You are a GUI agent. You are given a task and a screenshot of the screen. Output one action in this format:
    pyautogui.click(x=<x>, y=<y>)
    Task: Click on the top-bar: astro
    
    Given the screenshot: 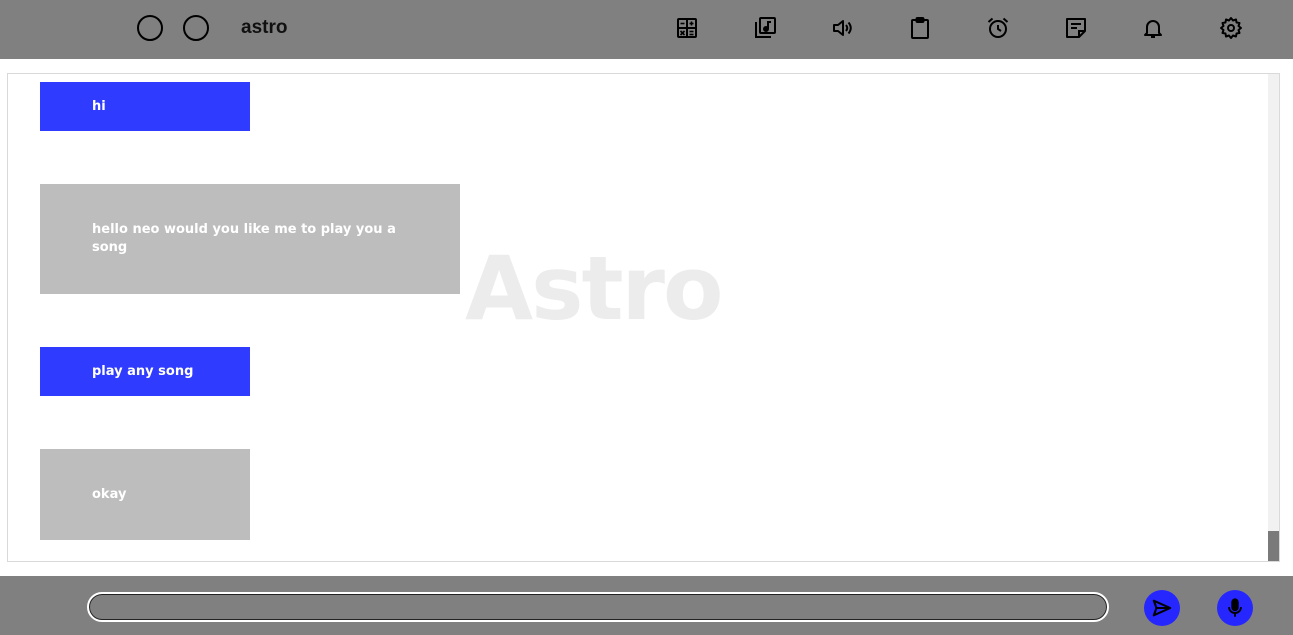 What is the action you would take?
    pyautogui.click(x=646, y=29)
    